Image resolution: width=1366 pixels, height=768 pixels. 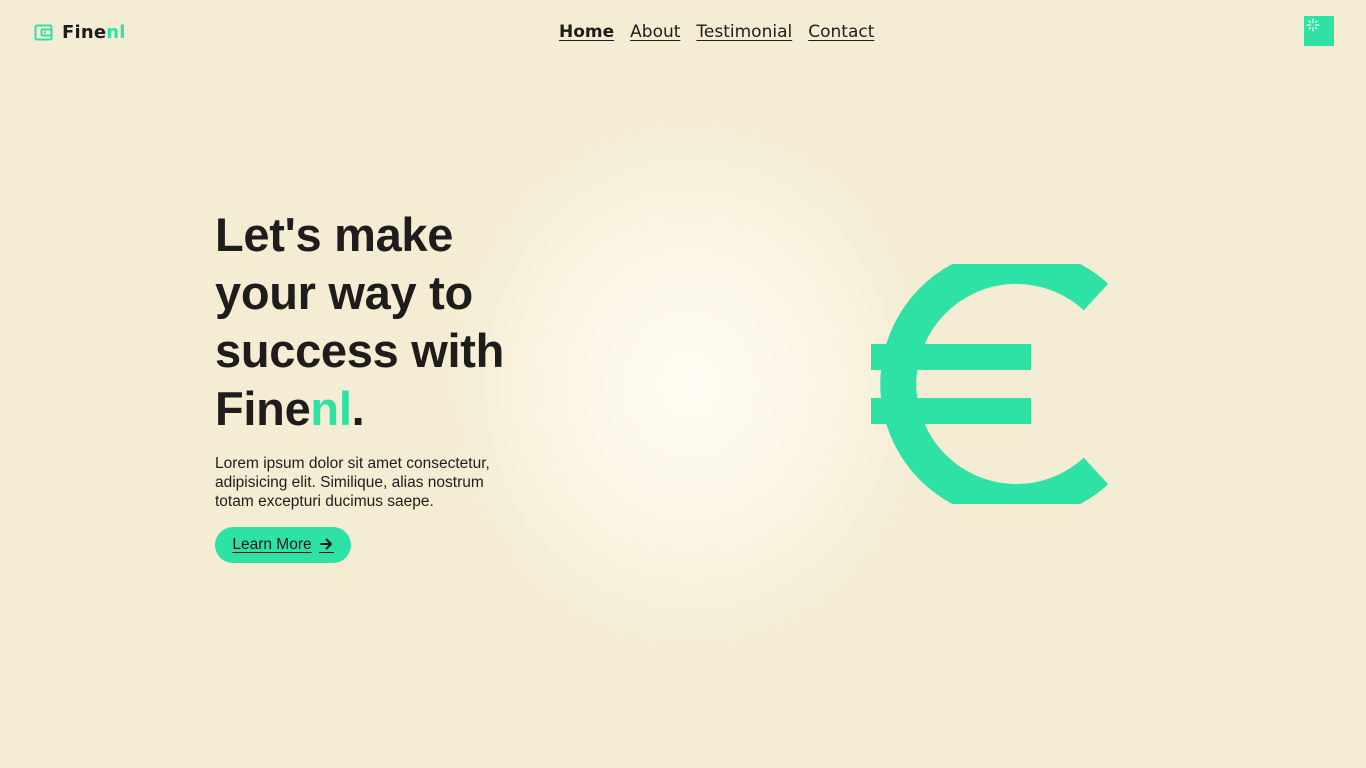 What do you see at coordinates (744, 32) in the screenshot?
I see `nav-link-testimonial: Testimonial` at bounding box center [744, 32].